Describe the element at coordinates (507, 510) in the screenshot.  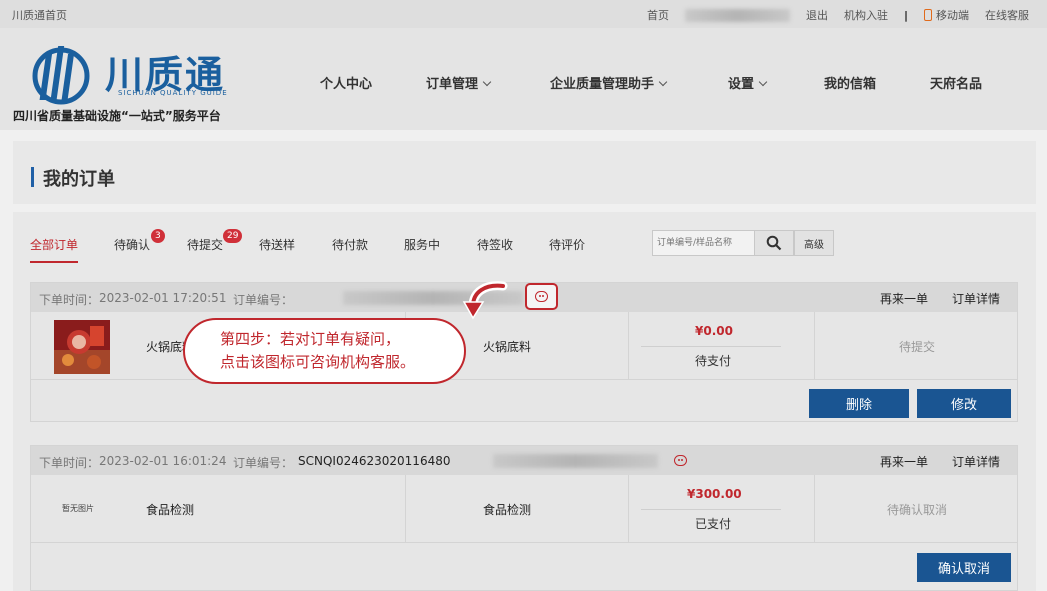
I see `item-service-name: 食品检测` at that location.